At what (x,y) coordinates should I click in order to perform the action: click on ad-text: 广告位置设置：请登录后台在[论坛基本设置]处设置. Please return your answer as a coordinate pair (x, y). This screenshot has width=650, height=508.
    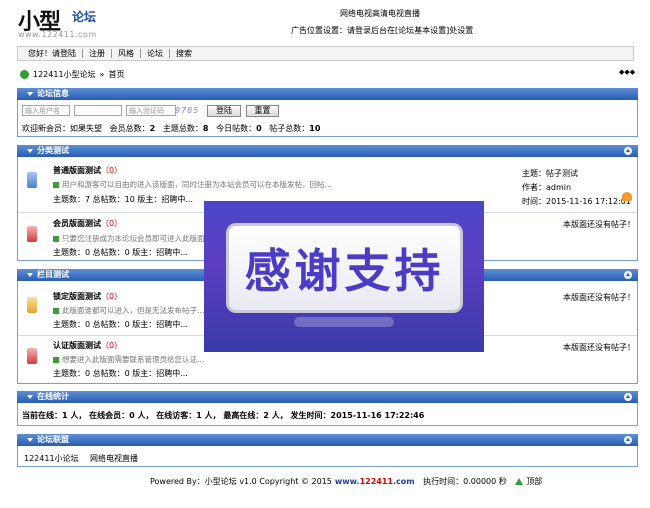
    Looking at the image, I should click on (382, 30).